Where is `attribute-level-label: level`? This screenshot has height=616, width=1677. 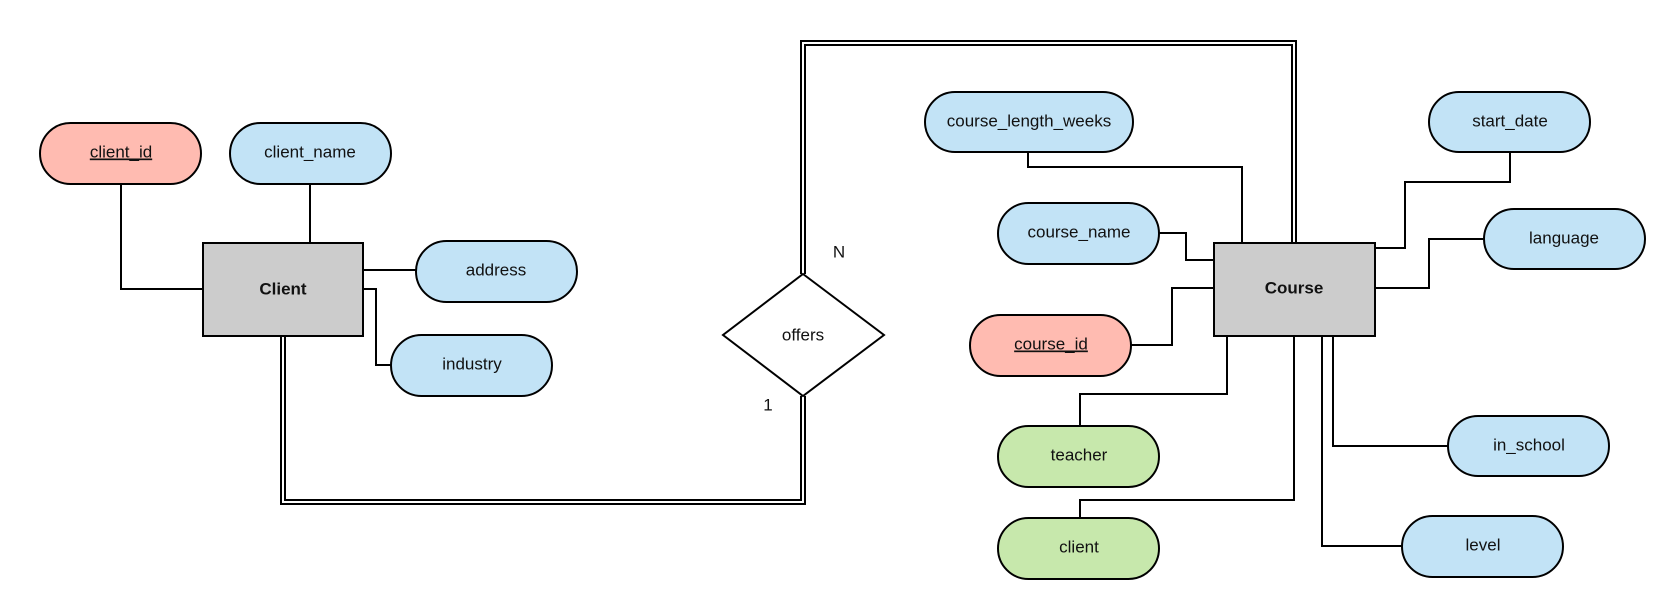
attribute-level-label: level is located at coordinates (1483, 544).